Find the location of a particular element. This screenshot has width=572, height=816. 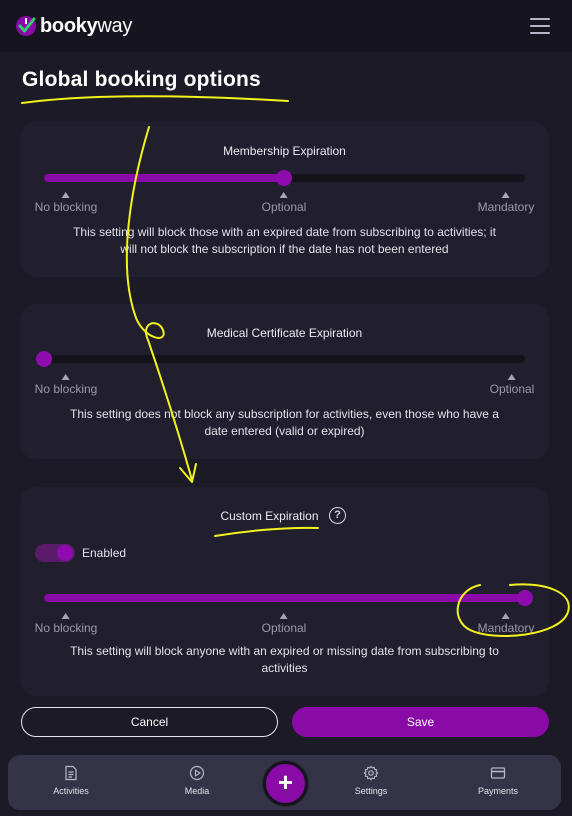

nav-label: Media is located at coordinates (197, 791).